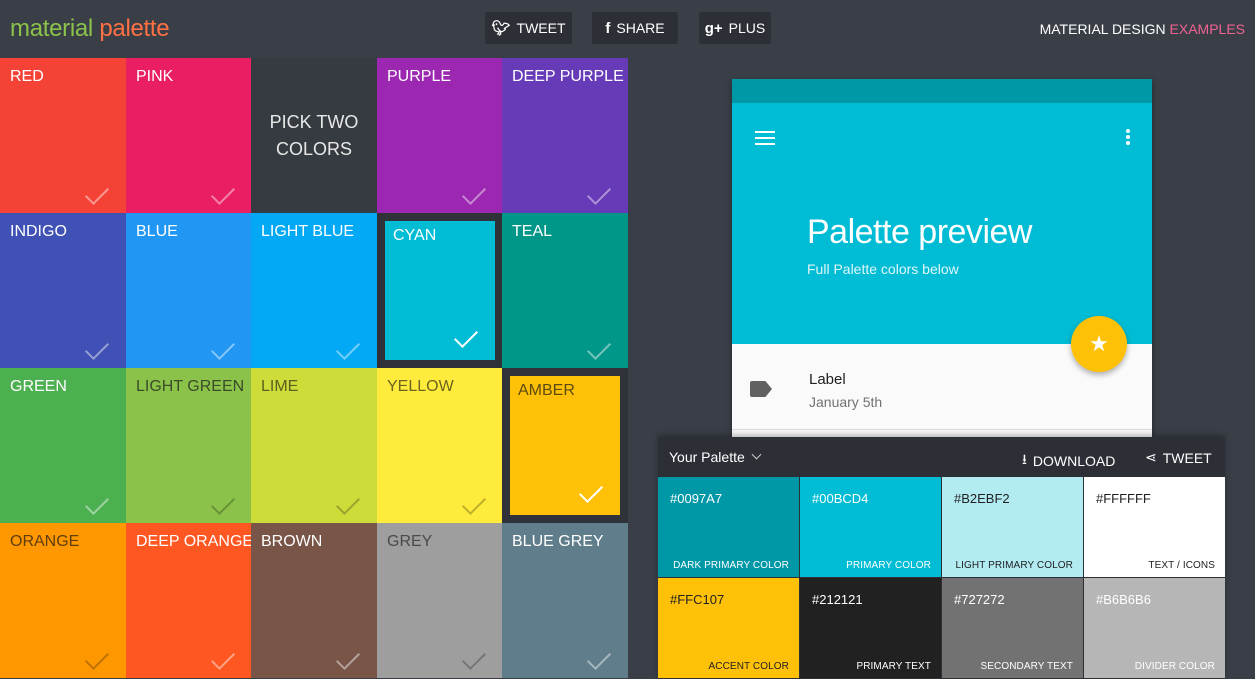  Describe the element at coordinates (189, 445) in the screenshot. I see `color-tile-light-green: LIGHT GREEN` at that location.